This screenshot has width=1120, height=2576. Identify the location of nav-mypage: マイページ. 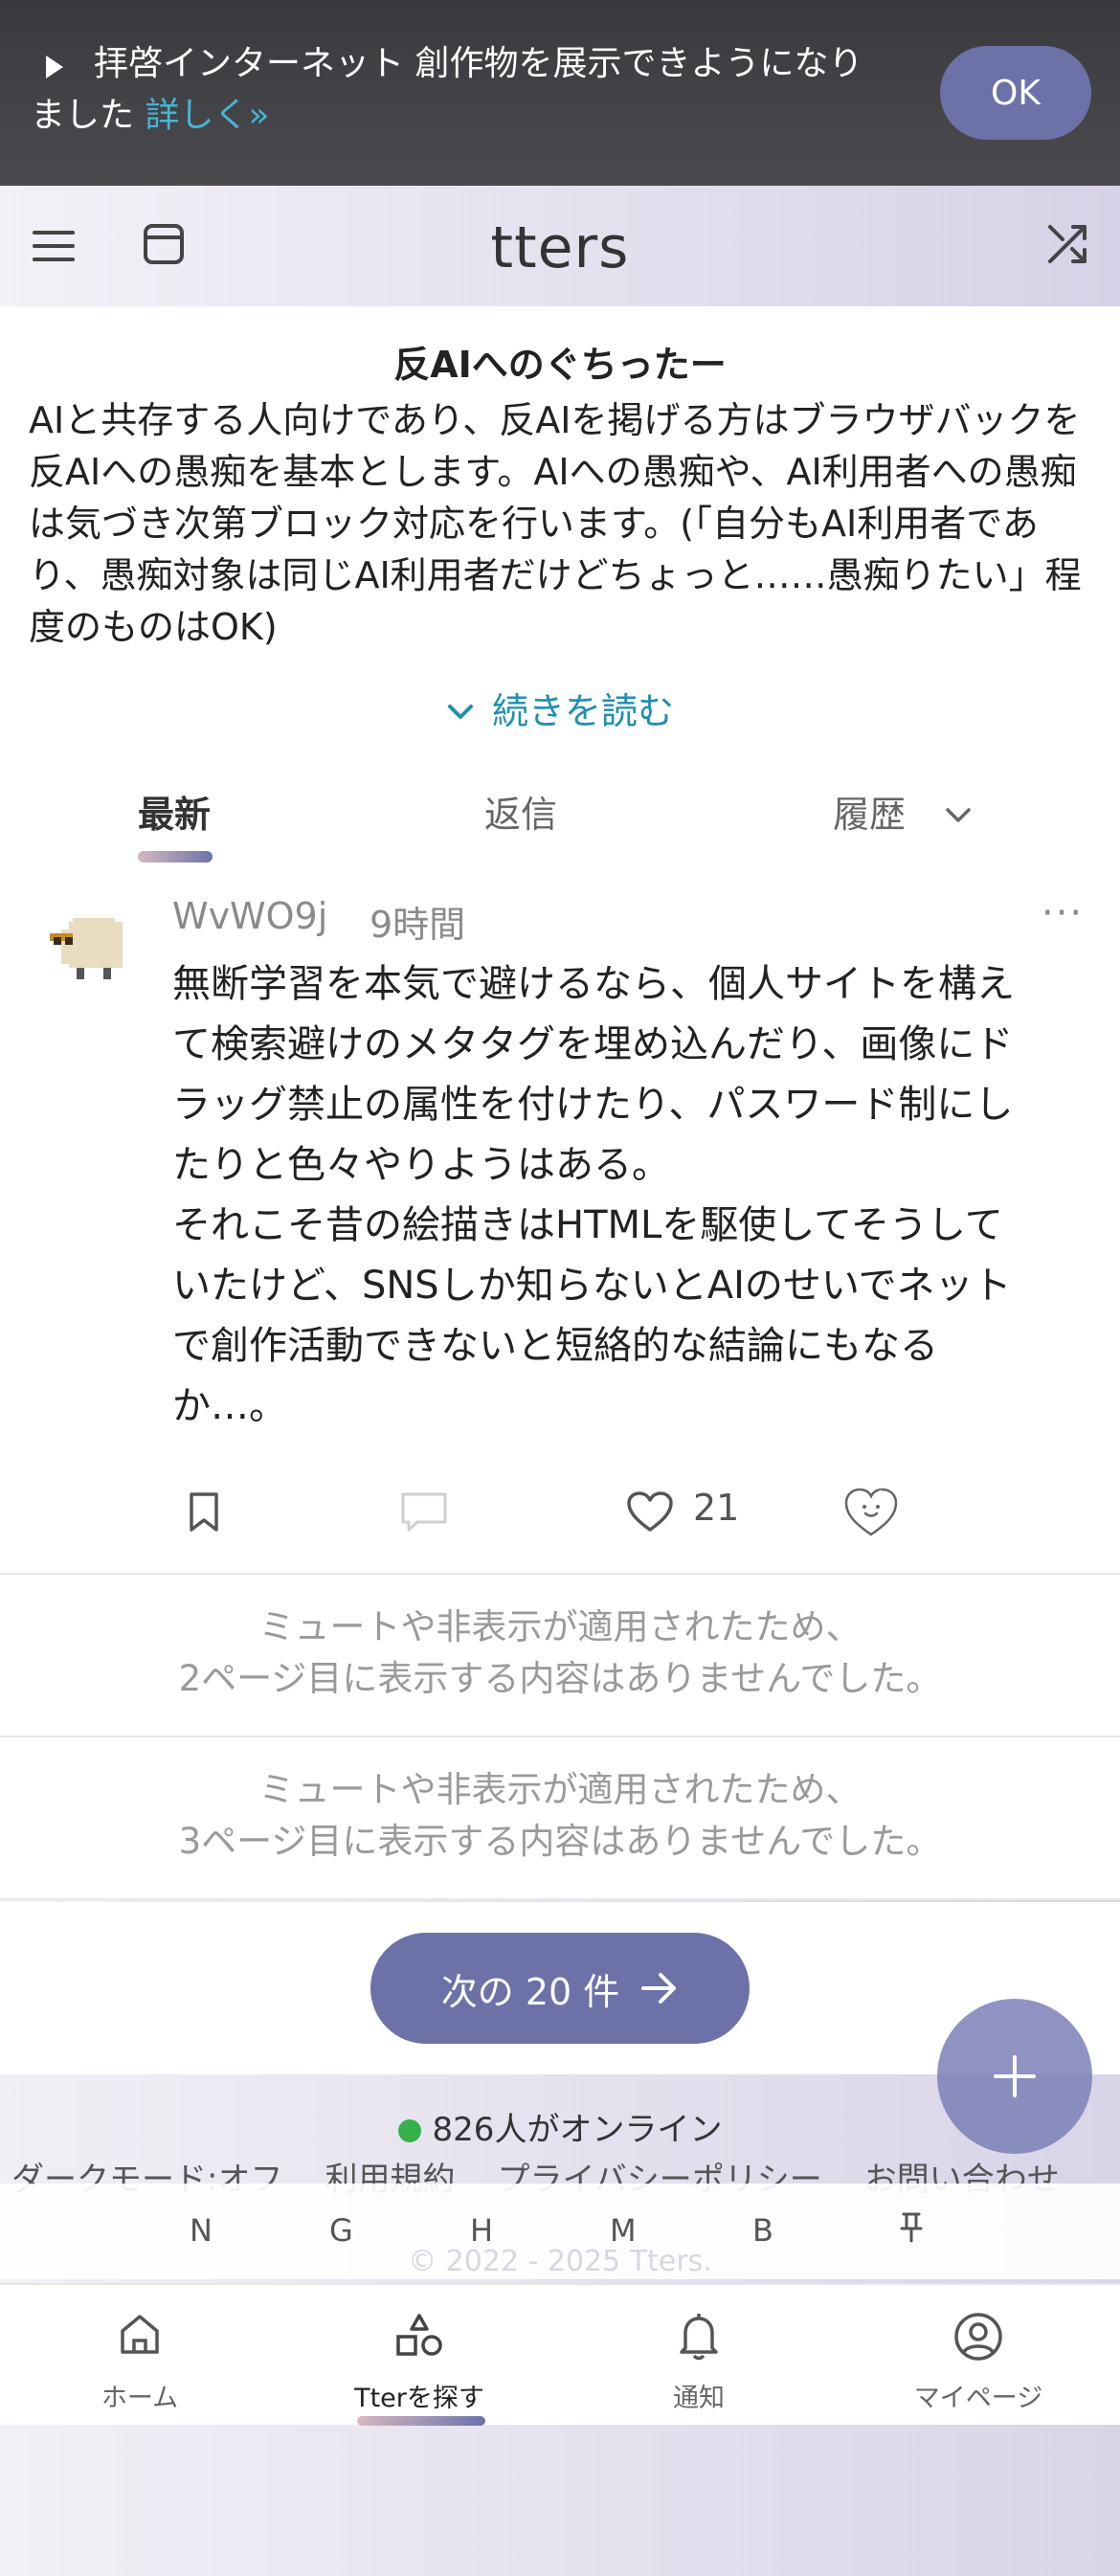
(979, 2355).